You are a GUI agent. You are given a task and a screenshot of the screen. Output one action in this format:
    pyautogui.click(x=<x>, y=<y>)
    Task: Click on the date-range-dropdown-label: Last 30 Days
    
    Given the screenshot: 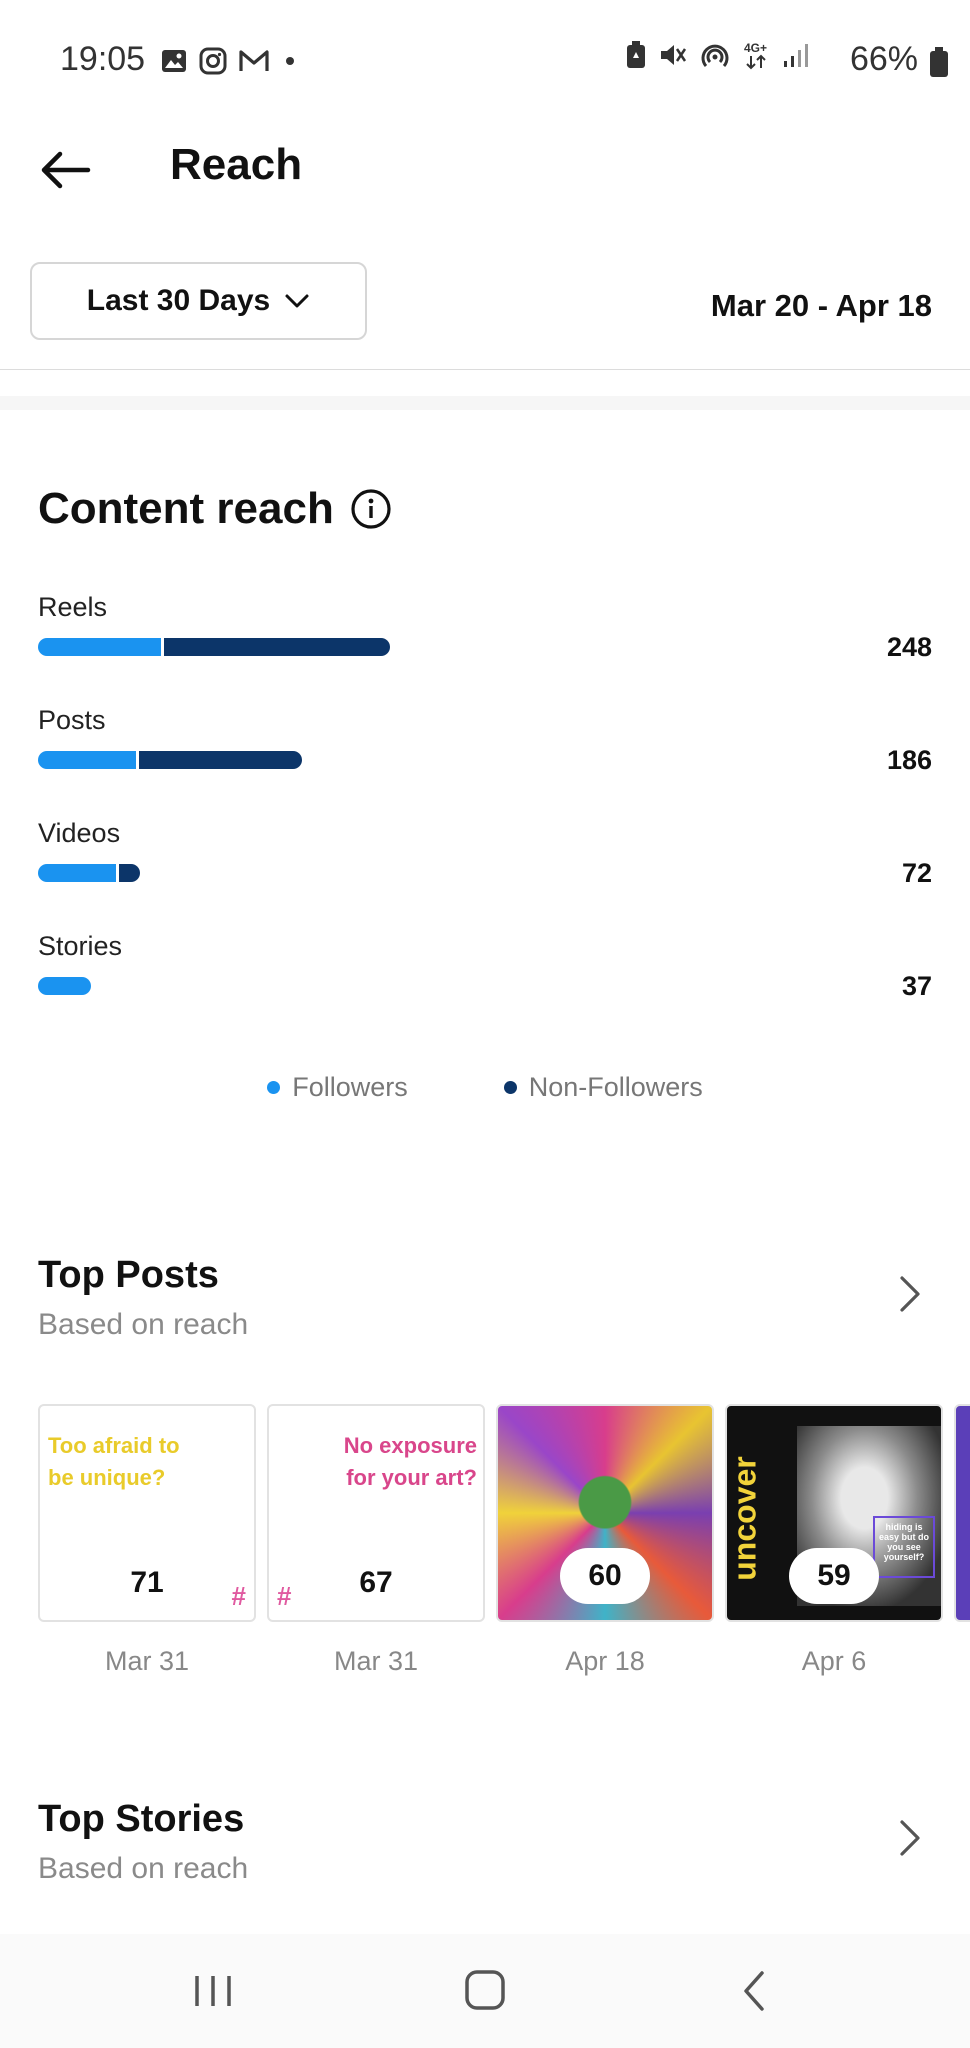 What is the action you would take?
    pyautogui.click(x=178, y=300)
    